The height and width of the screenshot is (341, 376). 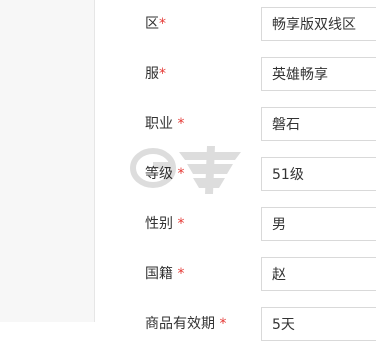 I want to click on form-row-validity: 商品有效期 * 5天, so click(x=188, y=324).